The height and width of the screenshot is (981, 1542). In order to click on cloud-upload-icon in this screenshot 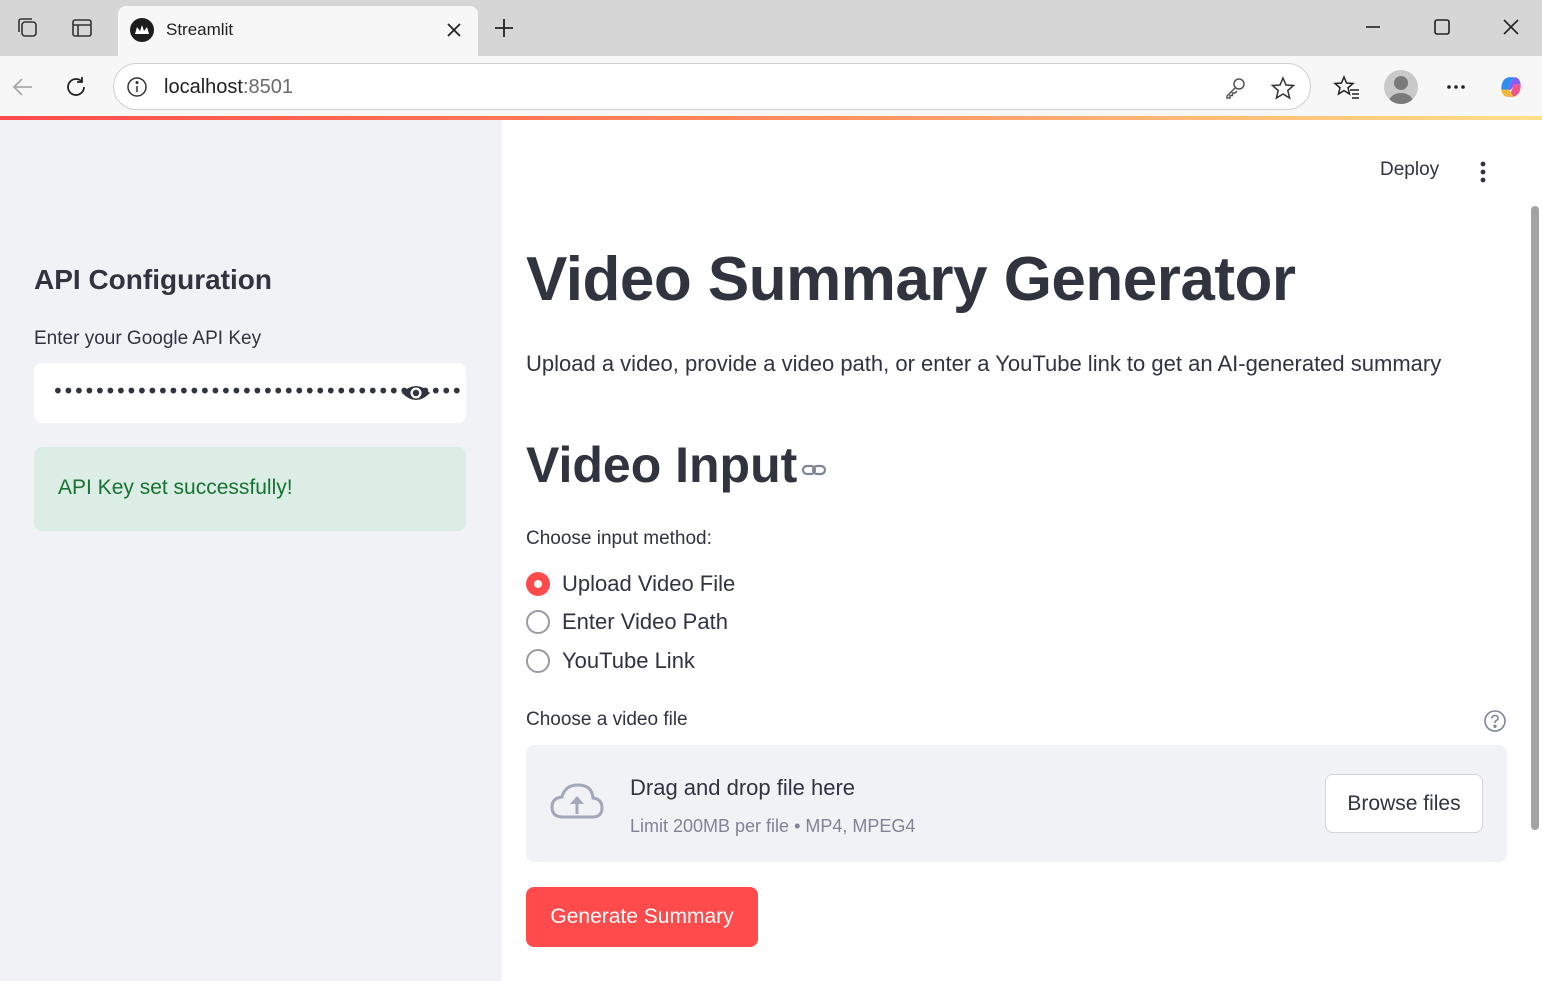, I will do `click(577, 803)`.